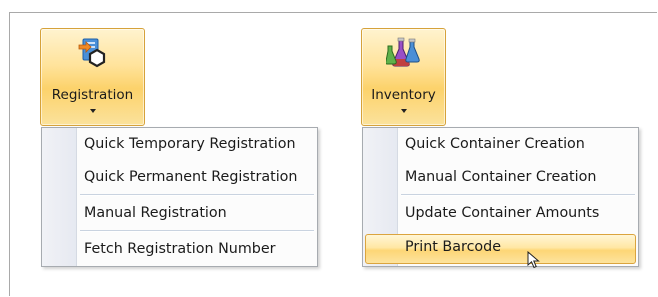 The width and height of the screenshot is (658, 297). Describe the element at coordinates (191, 177) in the screenshot. I see `menu-item-label: Quick Permanent Registration` at that location.